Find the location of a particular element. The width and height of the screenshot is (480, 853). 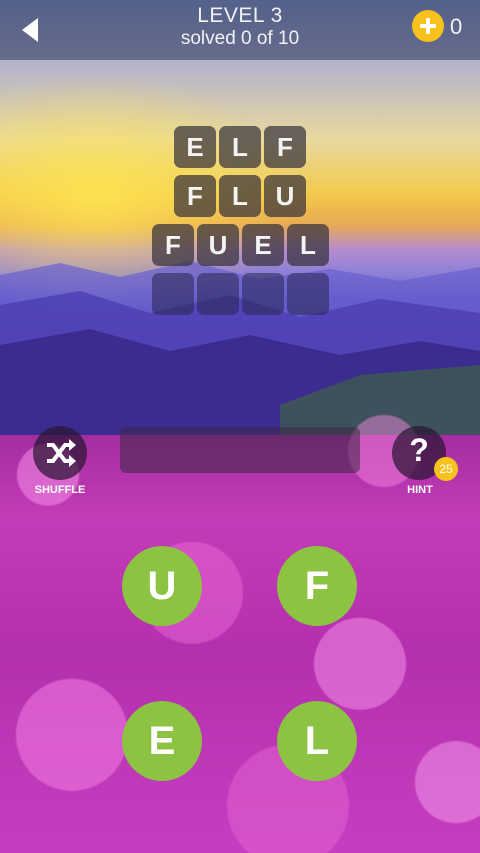

top-bar: LEVEL 3 solved 0 of 10 0 is located at coordinates (240, 30).